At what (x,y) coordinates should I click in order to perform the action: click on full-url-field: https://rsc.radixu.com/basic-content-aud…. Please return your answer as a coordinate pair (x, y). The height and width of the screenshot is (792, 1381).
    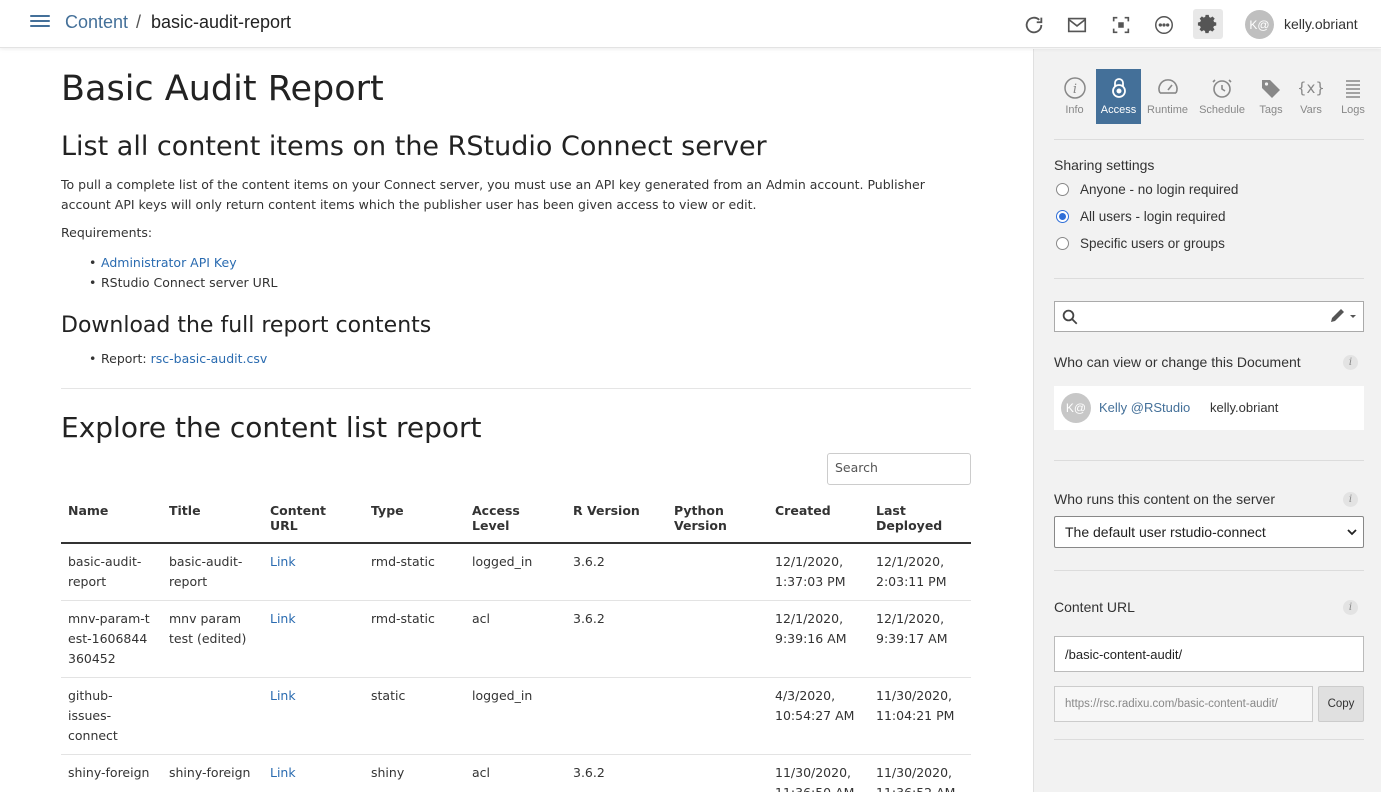
    Looking at the image, I should click on (1183, 704).